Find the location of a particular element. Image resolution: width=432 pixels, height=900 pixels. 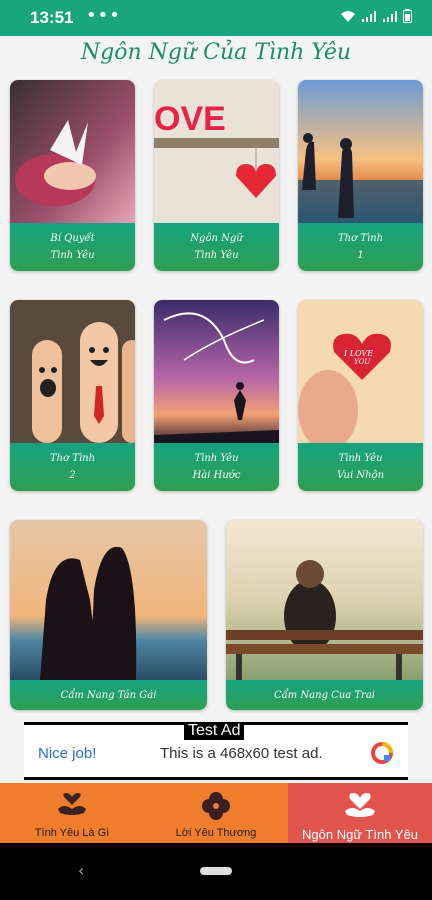

nav-label: Tình Yêu Là Gì is located at coordinates (72, 833).